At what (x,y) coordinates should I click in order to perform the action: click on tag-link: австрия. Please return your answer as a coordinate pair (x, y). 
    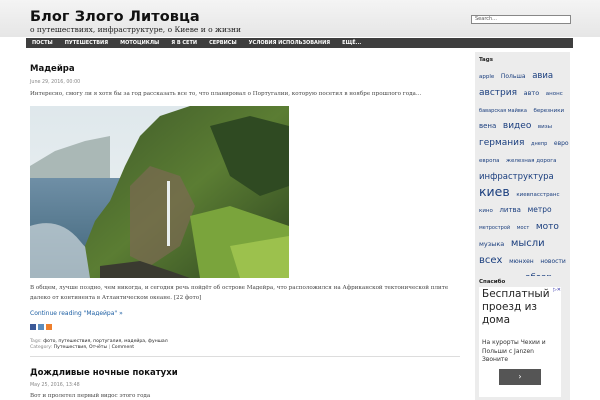
    Looking at the image, I should click on (498, 93).